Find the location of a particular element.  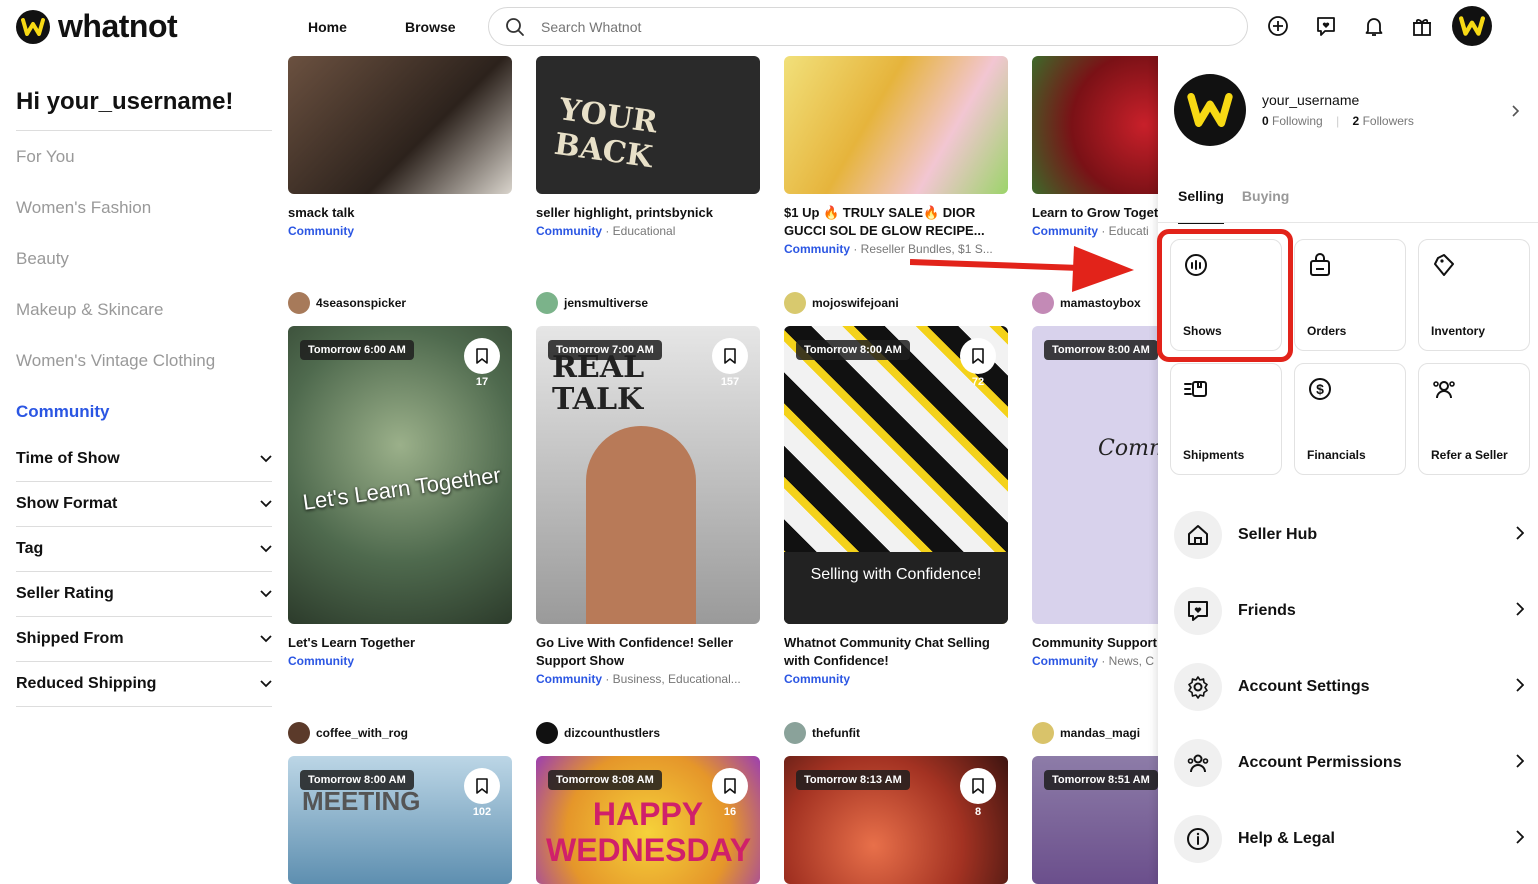

followers-count: 2 is located at coordinates (1356, 121).